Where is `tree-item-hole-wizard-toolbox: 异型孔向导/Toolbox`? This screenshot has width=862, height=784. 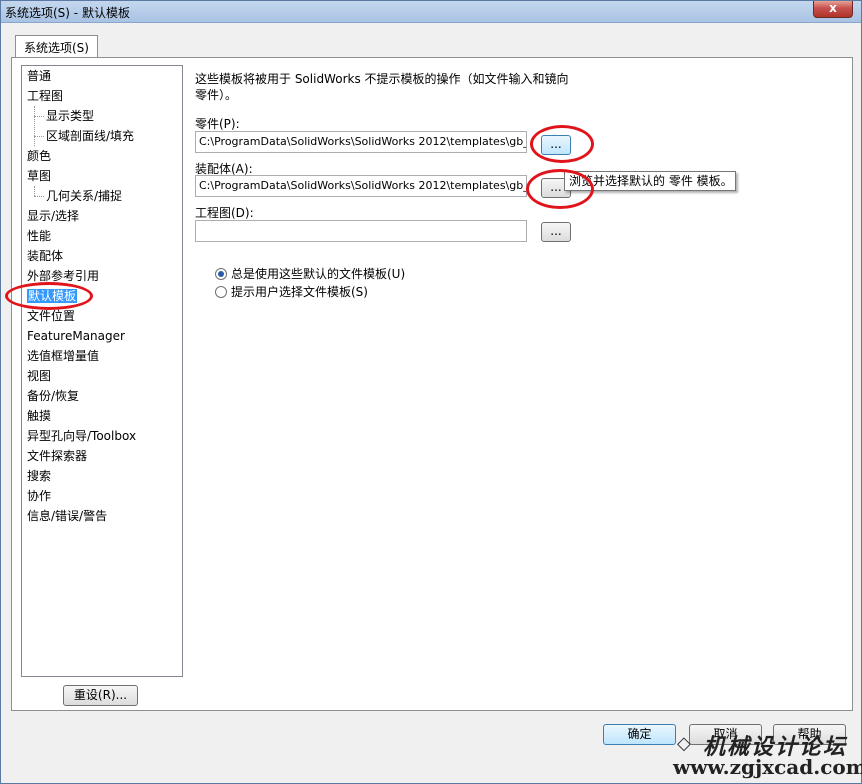 tree-item-hole-wizard-toolbox: 异型孔向导/Toolbox is located at coordinates (81, 436).